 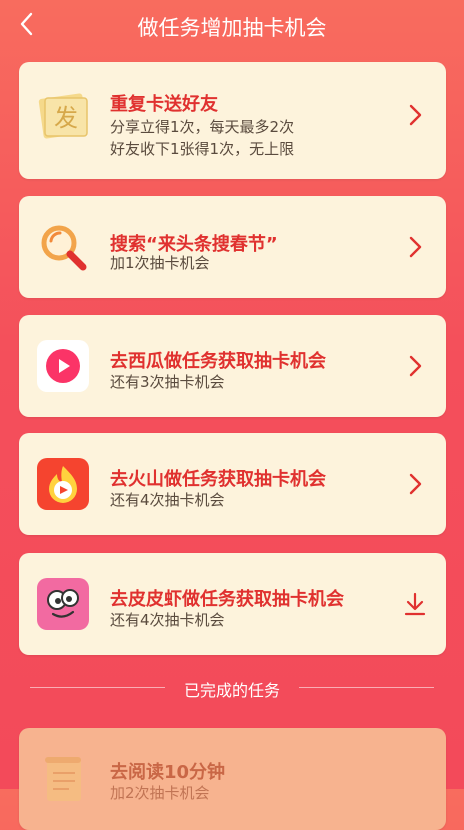 What do you see at coordinates (63, 604) in the screenshot?
I see `pipixia-app-icon` at bounding box center [63, 604].